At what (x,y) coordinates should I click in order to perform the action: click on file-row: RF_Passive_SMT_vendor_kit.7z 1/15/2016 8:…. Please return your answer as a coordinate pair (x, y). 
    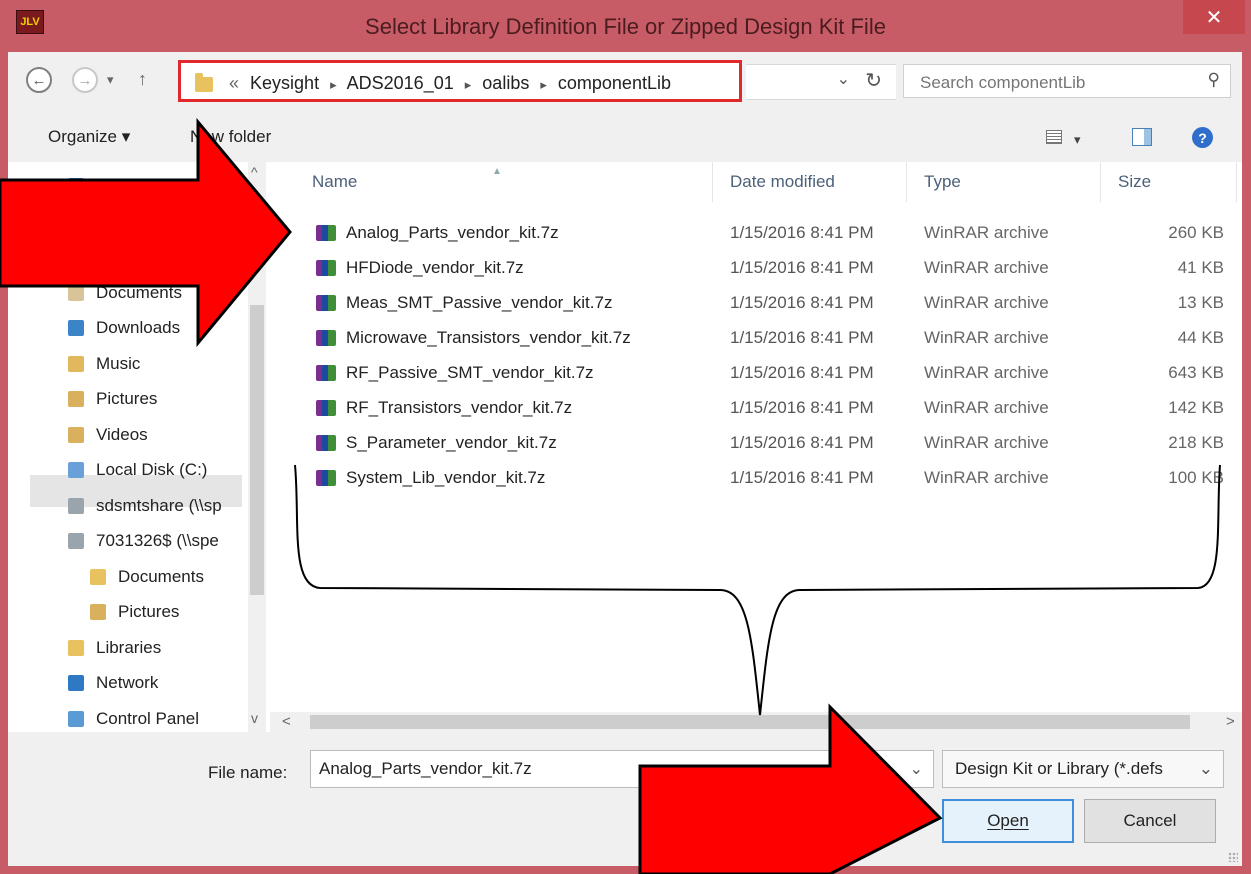
    Looking at the image, I should click on (756, 373).